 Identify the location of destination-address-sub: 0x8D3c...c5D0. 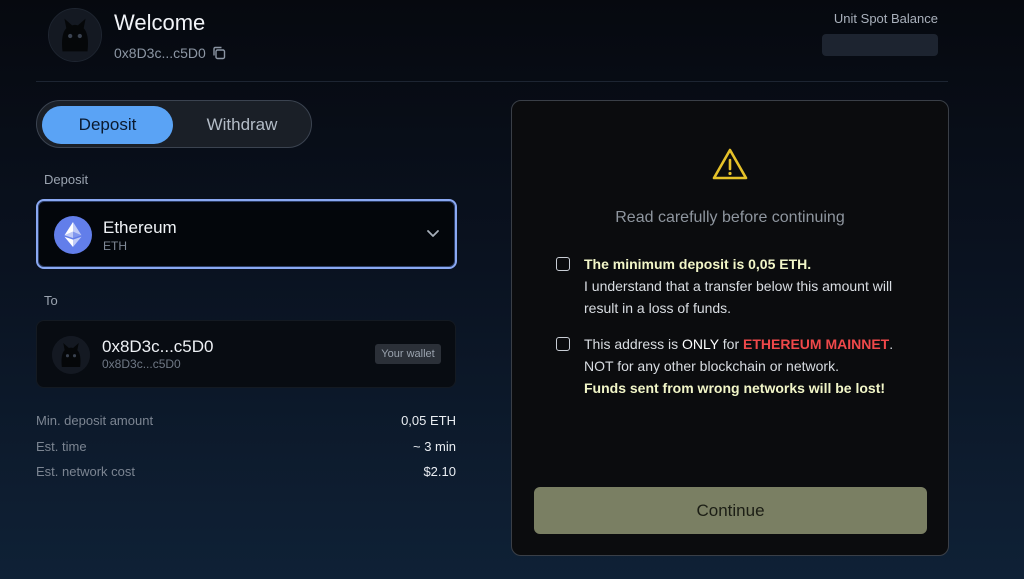
(141, 364).